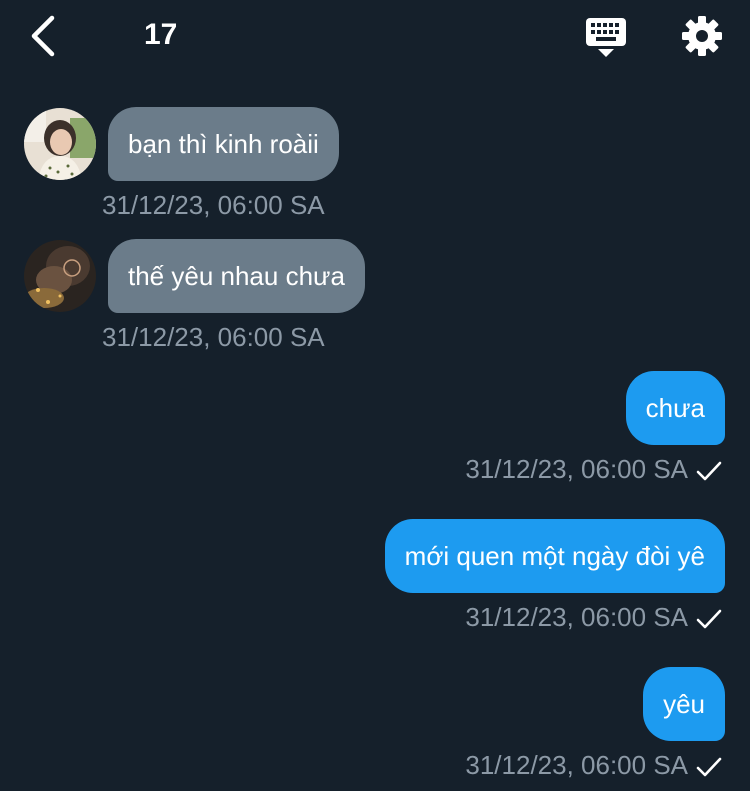 The width and height of the screenshot is (750, 791). I want to click on keyboard-button, so click(606, 37).